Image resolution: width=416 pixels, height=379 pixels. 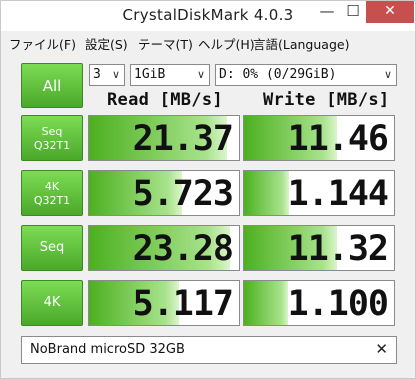 What do you see at coordinates (183, 304) in the screenshot?
I see `read-value: 5.117` at bounding box center [183, 304].